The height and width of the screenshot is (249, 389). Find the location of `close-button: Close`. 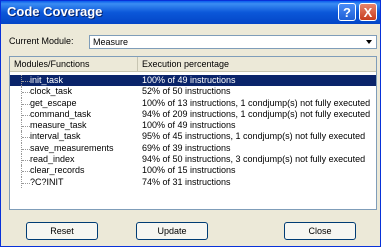

close-button: Close is located at coordinates (320, 231).